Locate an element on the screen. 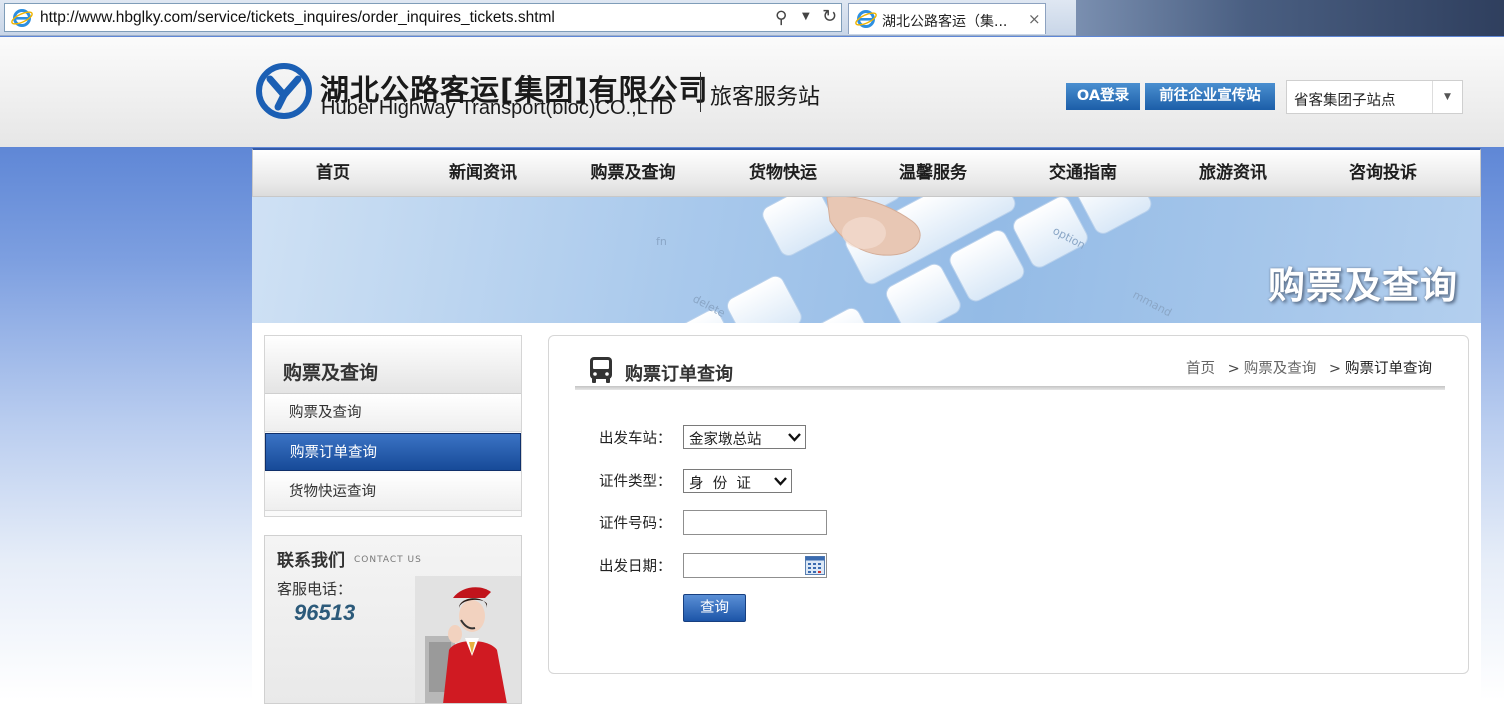 This screenshot has height=727, width=1504. service-agent-image is located at coordinates (468, 639).